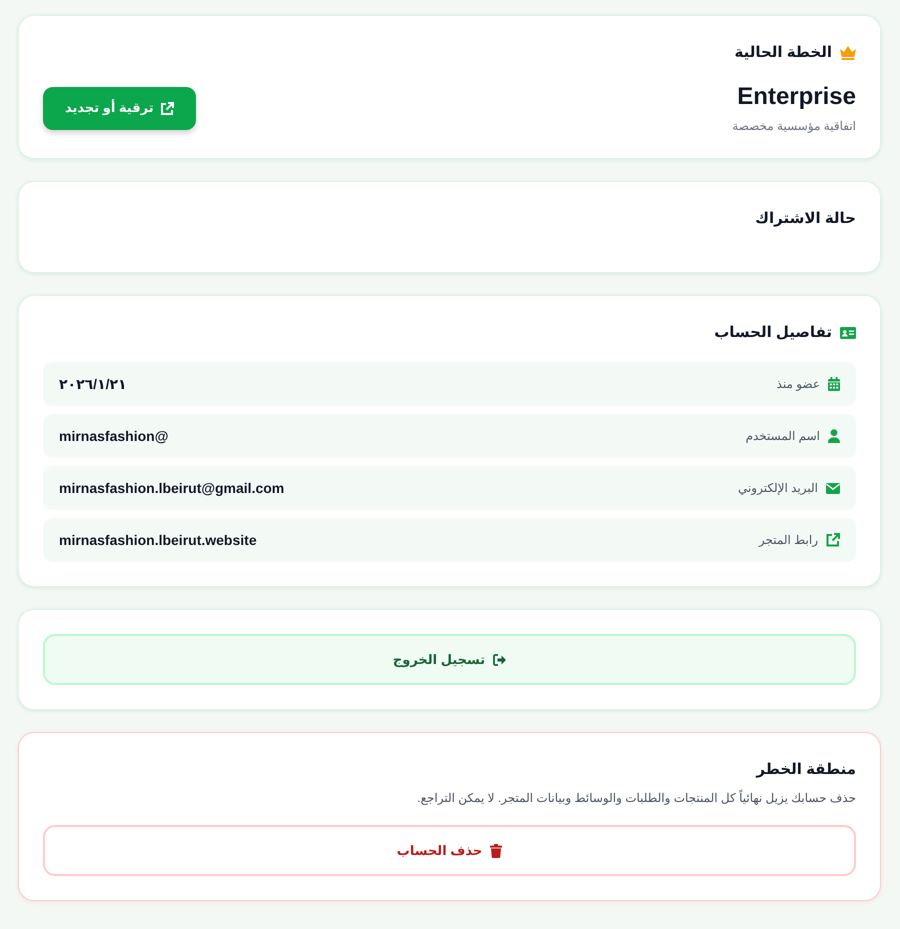  Describe the element at coordinates (158, 540) in the screenshot. I see `detail-value: mirnasfashion.lbeirut.website` at that location.